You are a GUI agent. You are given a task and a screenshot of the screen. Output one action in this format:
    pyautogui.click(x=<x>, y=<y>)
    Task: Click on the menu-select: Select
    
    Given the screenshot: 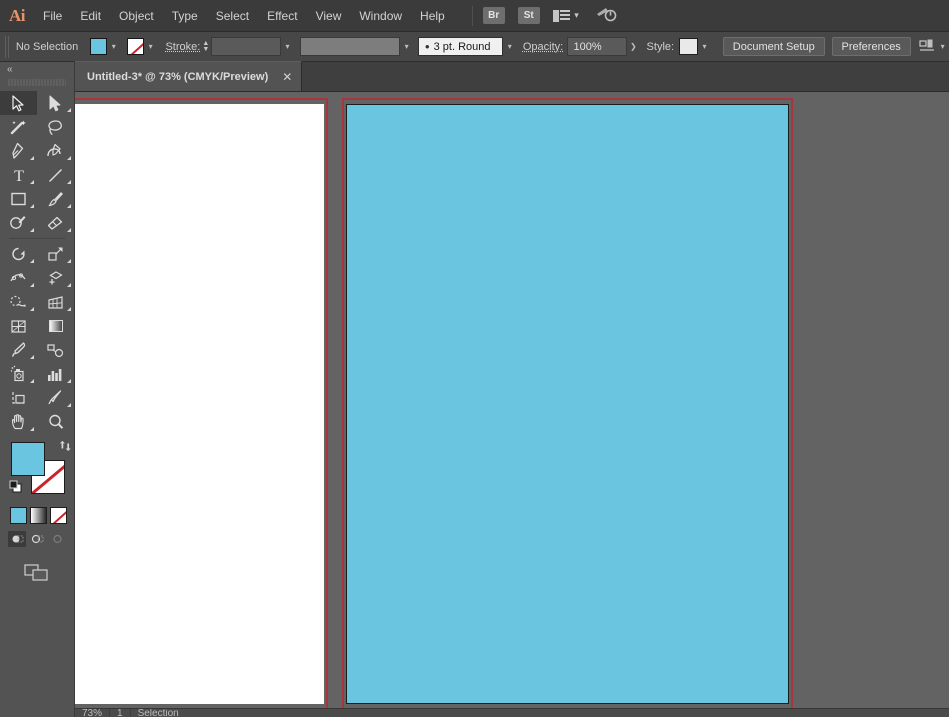 What is the action you would take?
    pyautogui.click(x=232, y=16)
    